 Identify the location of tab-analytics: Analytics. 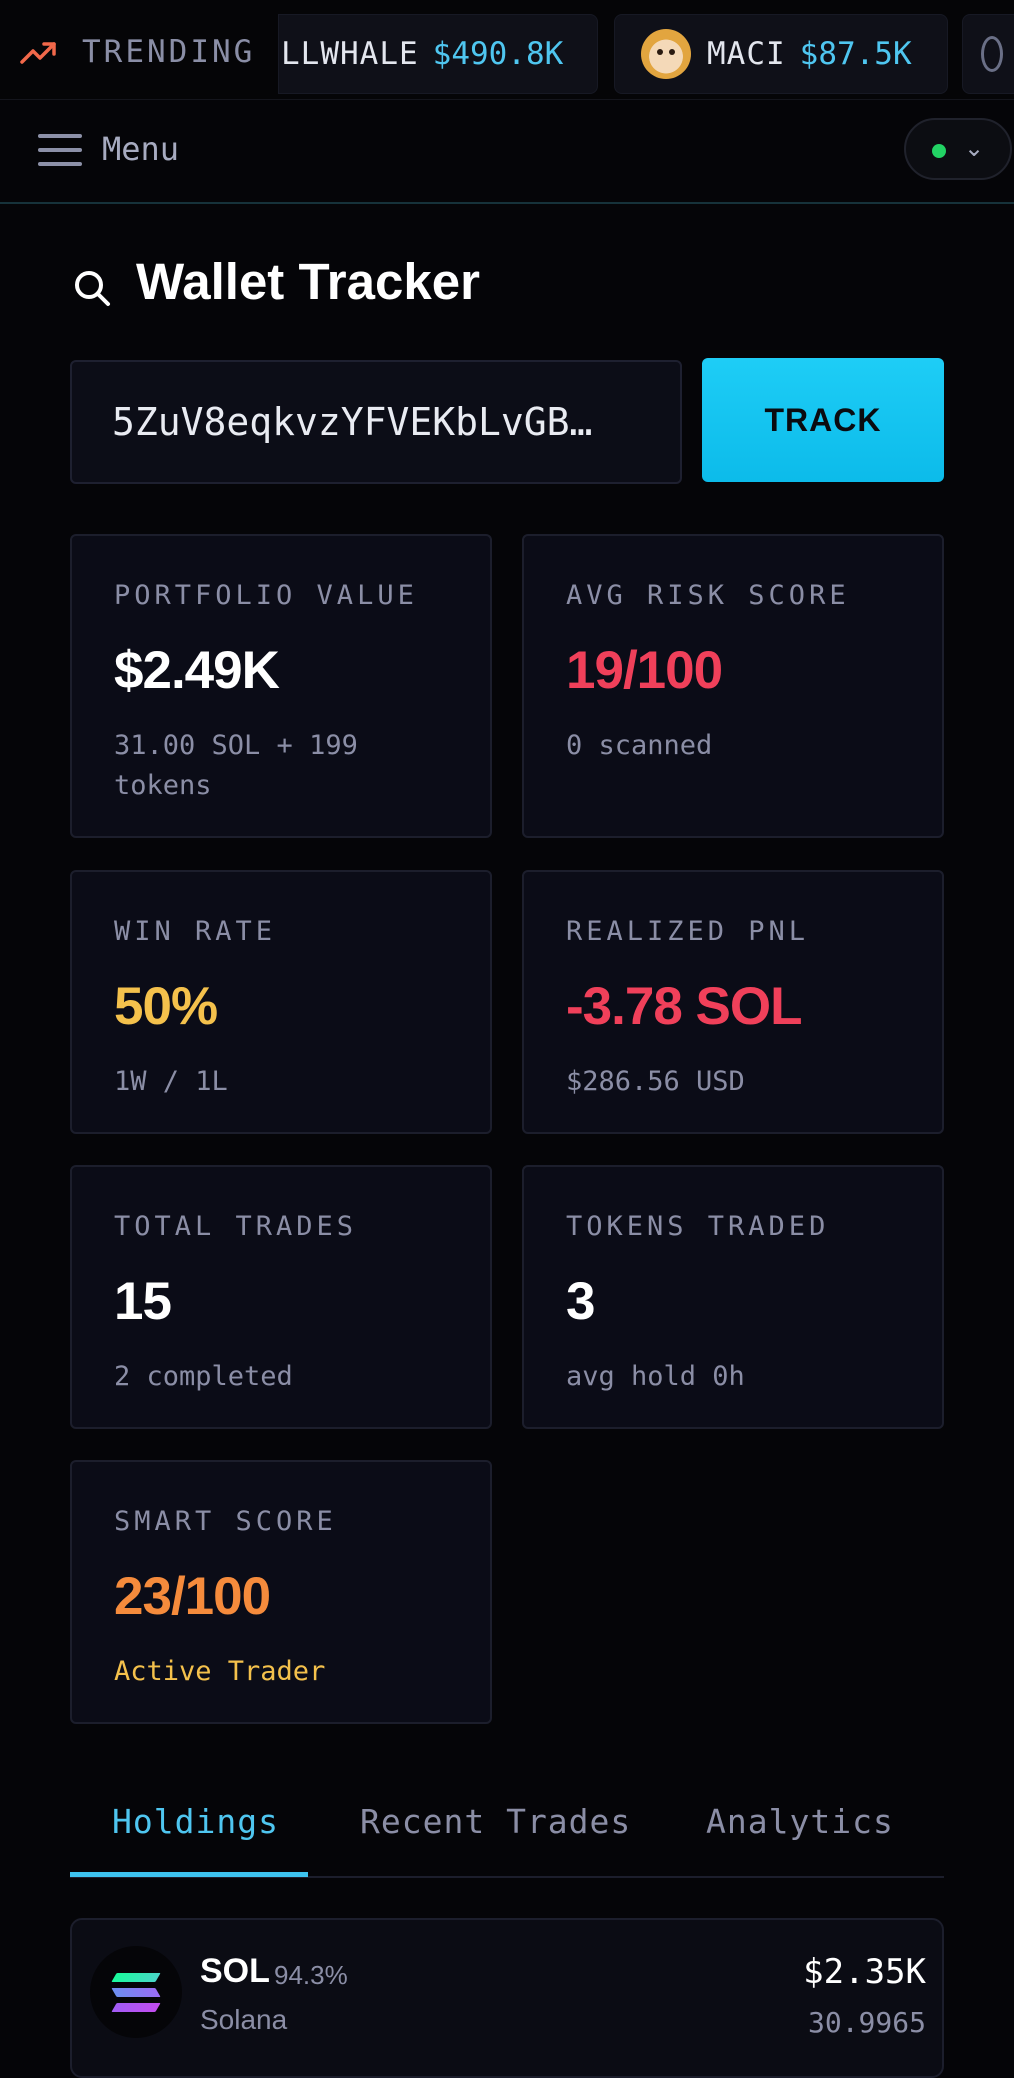
(800, 1821).